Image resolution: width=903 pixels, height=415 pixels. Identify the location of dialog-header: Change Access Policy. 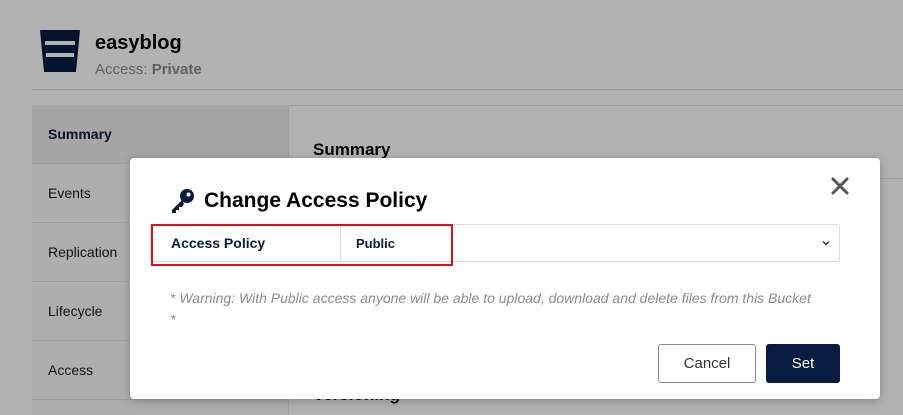
(297, 201).